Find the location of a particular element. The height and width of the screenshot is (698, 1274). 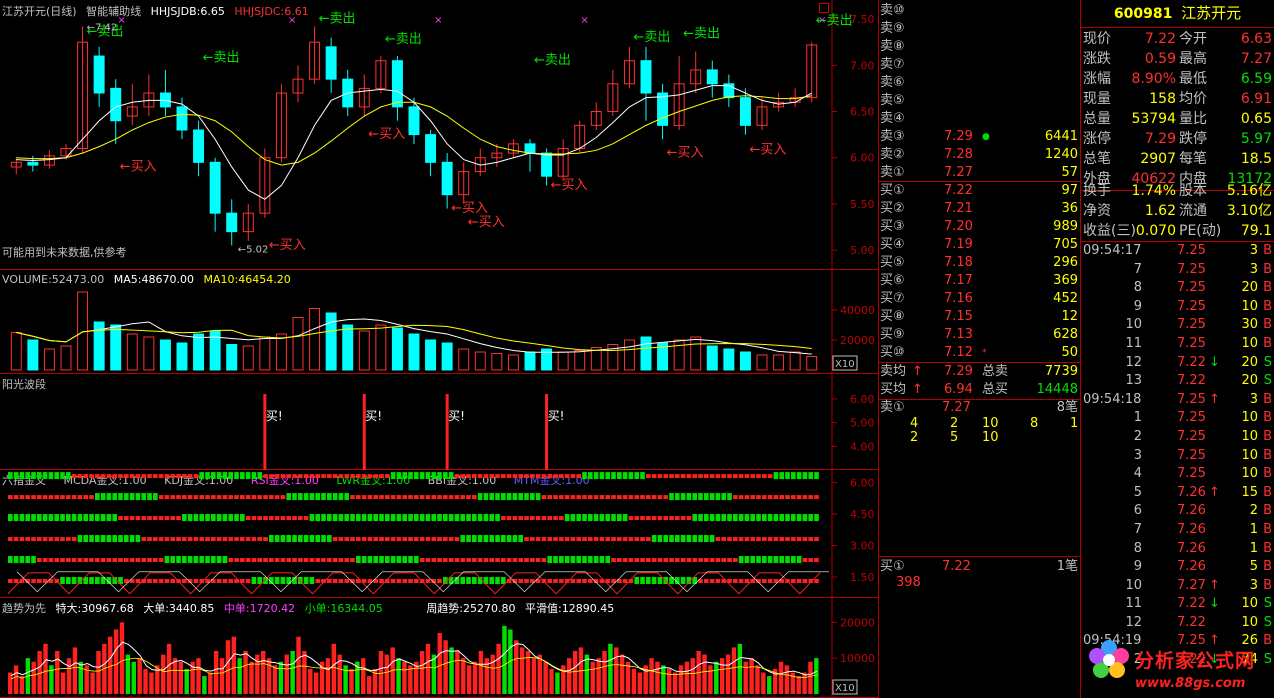

sell-level-2: 卖② 7.28 1240 is located at coordinates (979, 155).